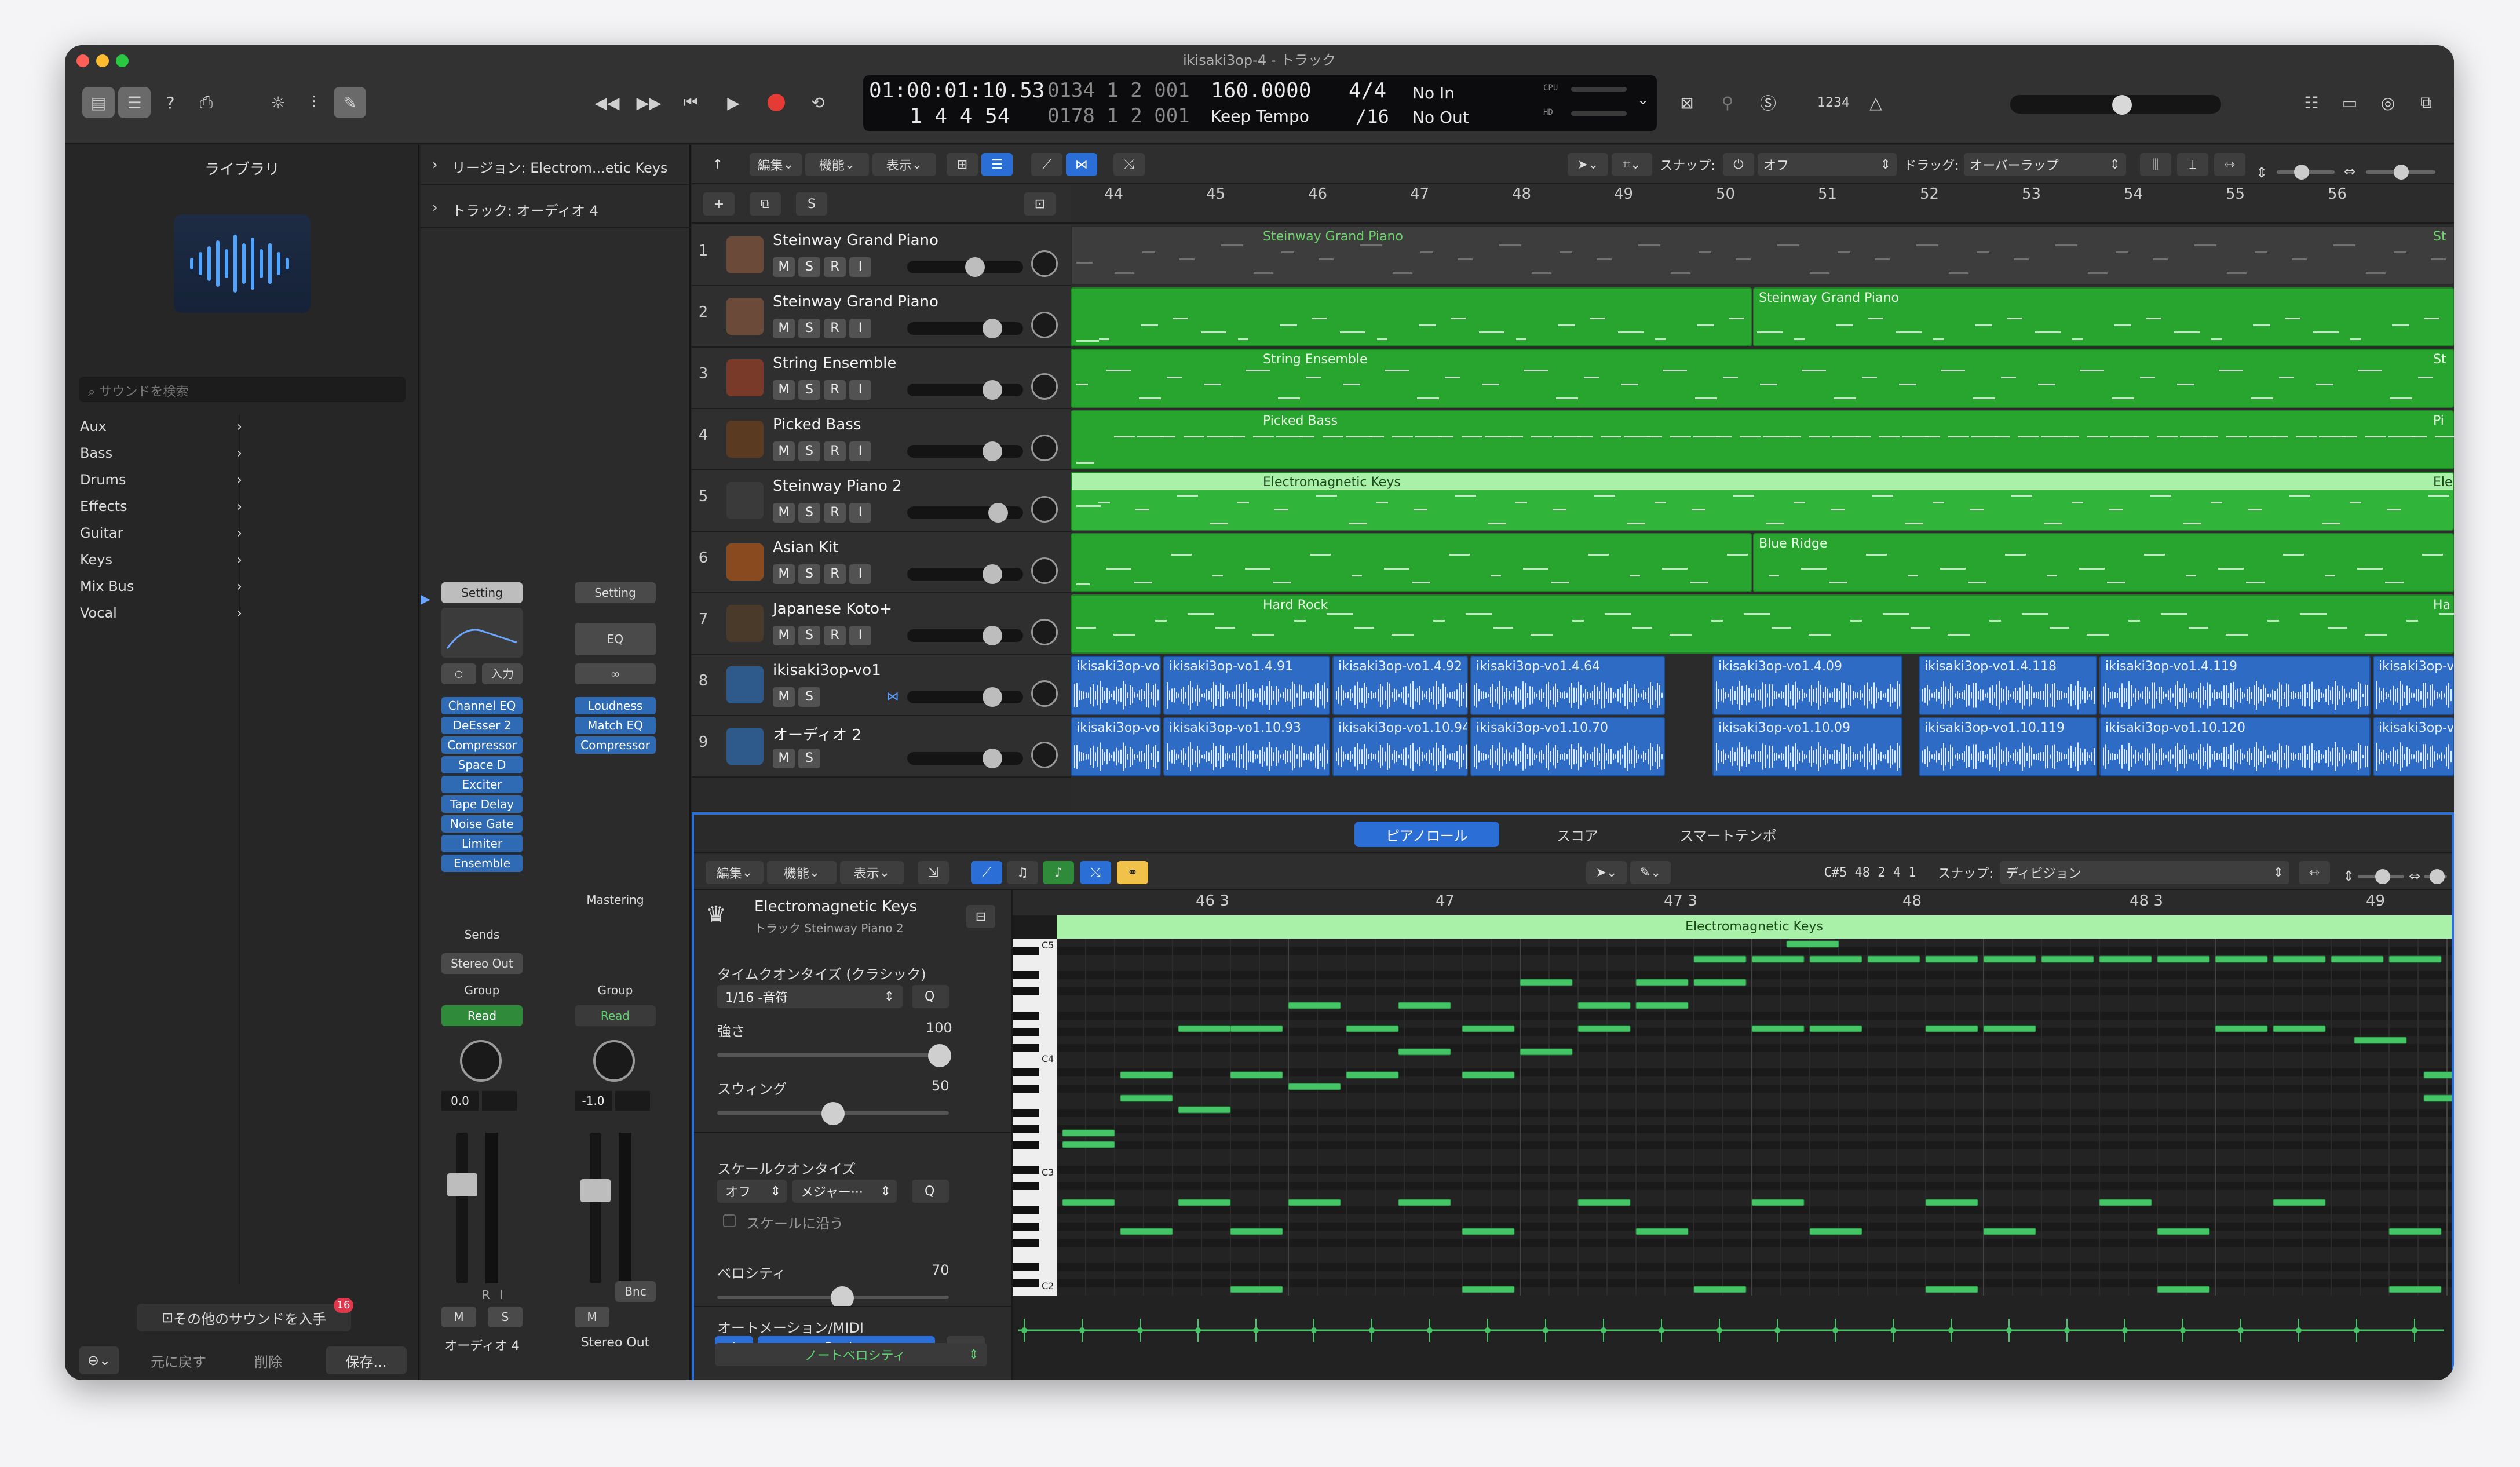 Image resolution: width=2520 pixels, height=1467 pixels. I want to click on velocity-slider, so click(833, 1297).